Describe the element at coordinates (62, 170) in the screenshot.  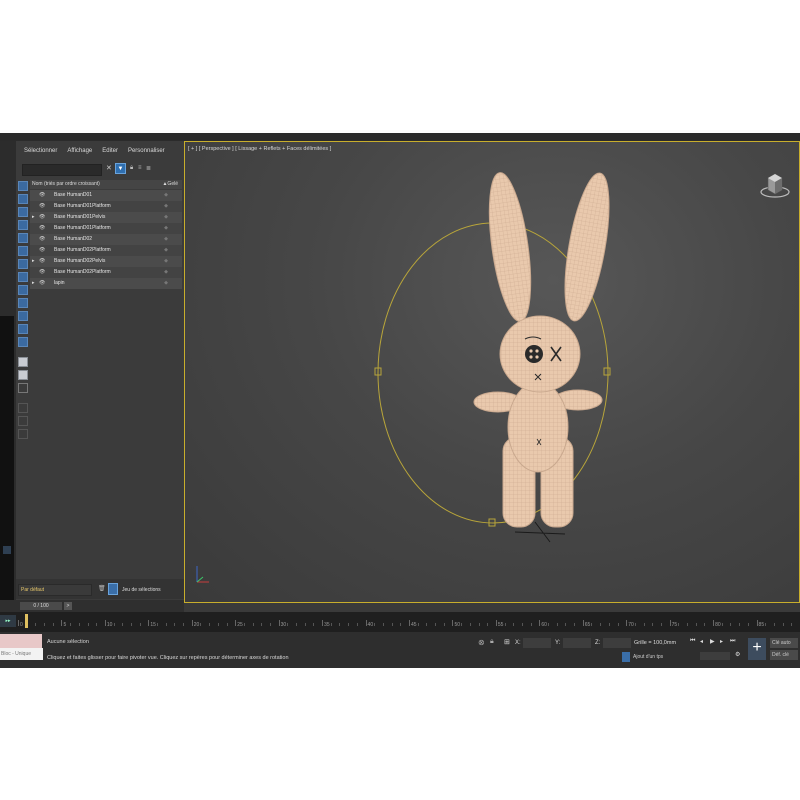
I see `search-input` at that location.